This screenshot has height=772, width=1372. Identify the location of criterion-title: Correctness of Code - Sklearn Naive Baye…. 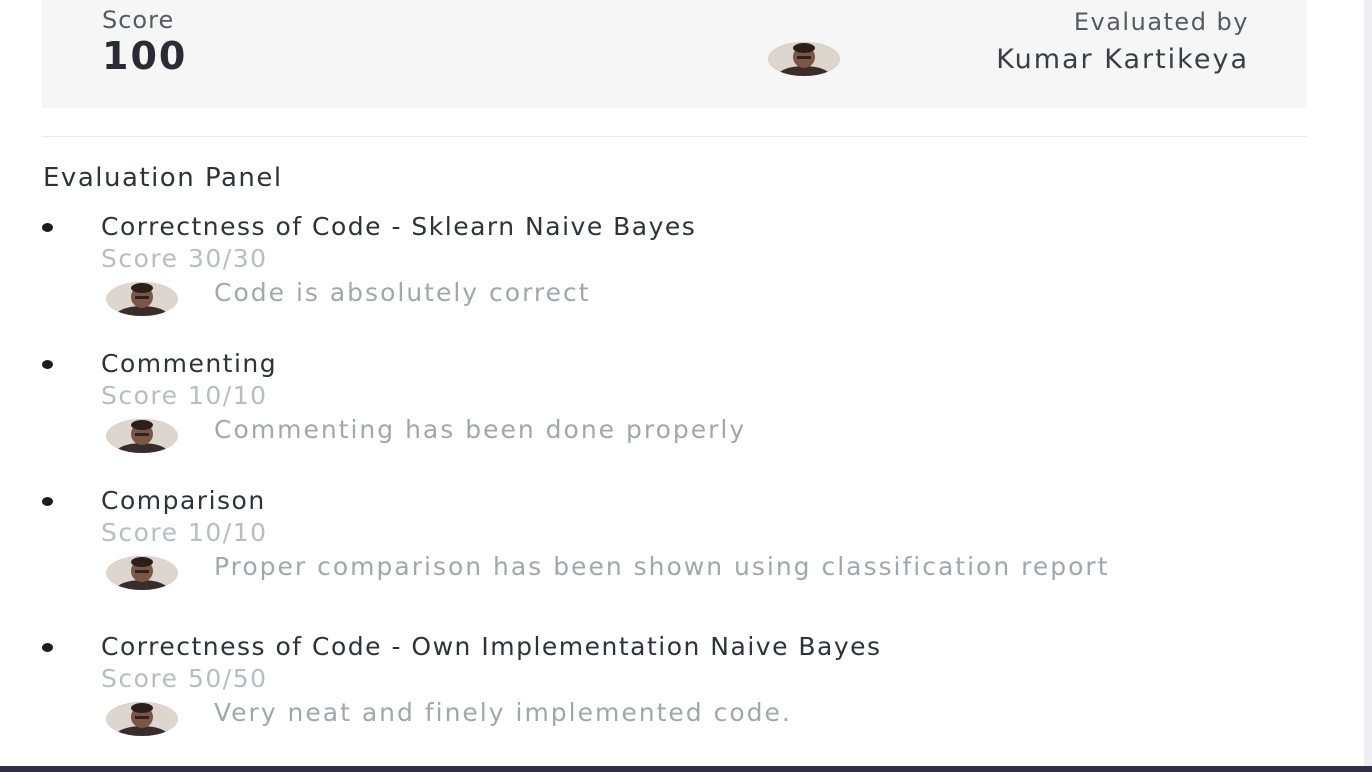
(399, 226).